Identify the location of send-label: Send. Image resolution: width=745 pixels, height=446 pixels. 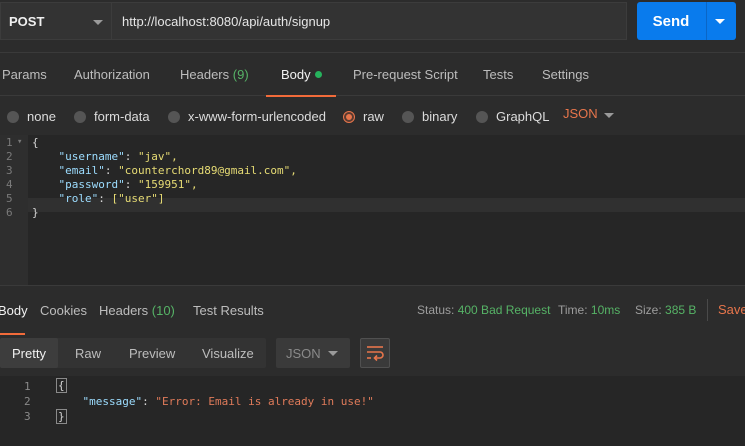
(671, 21).